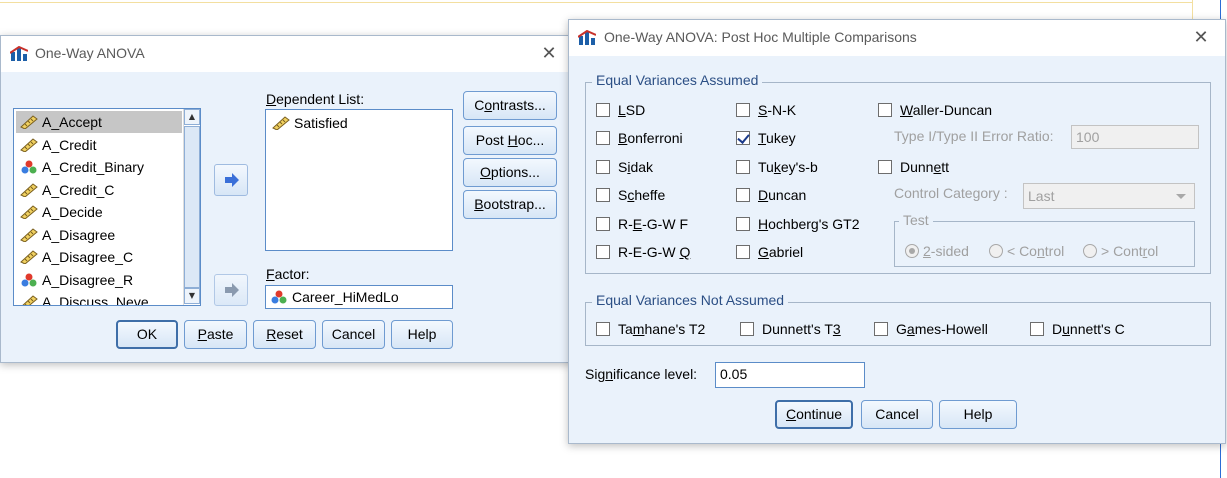 The image size is (1227, 478). What do you see at coordinates (814, 414) in the screenshot?
I see `continue-button: Continue` at bounding box center [814, 414].